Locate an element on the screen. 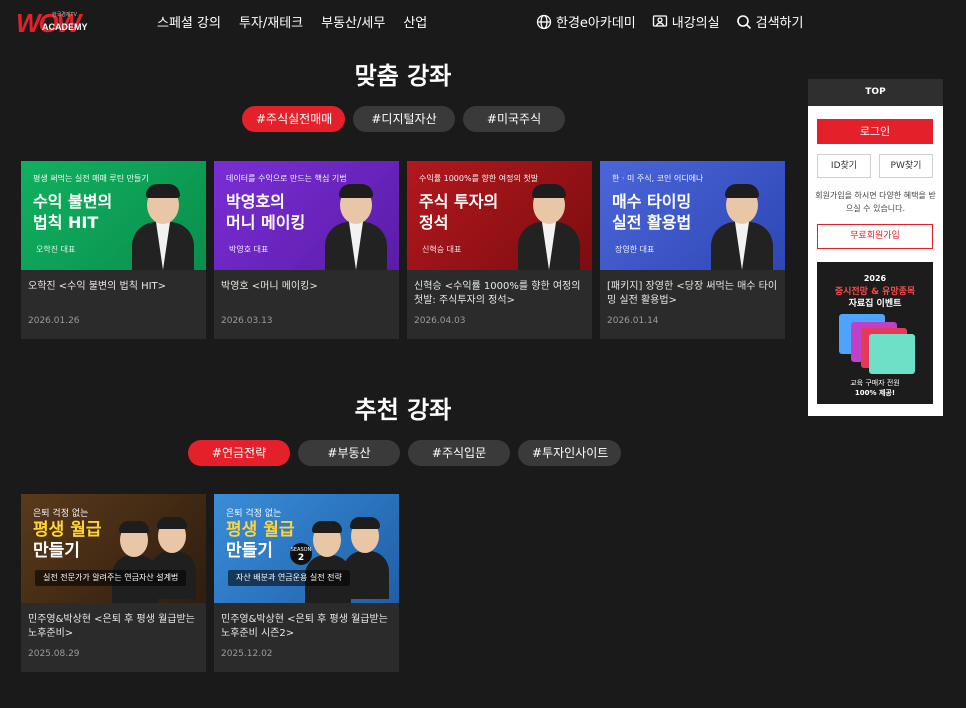  logo-sub: 한국경제TV is located at coordinates (64, 15).